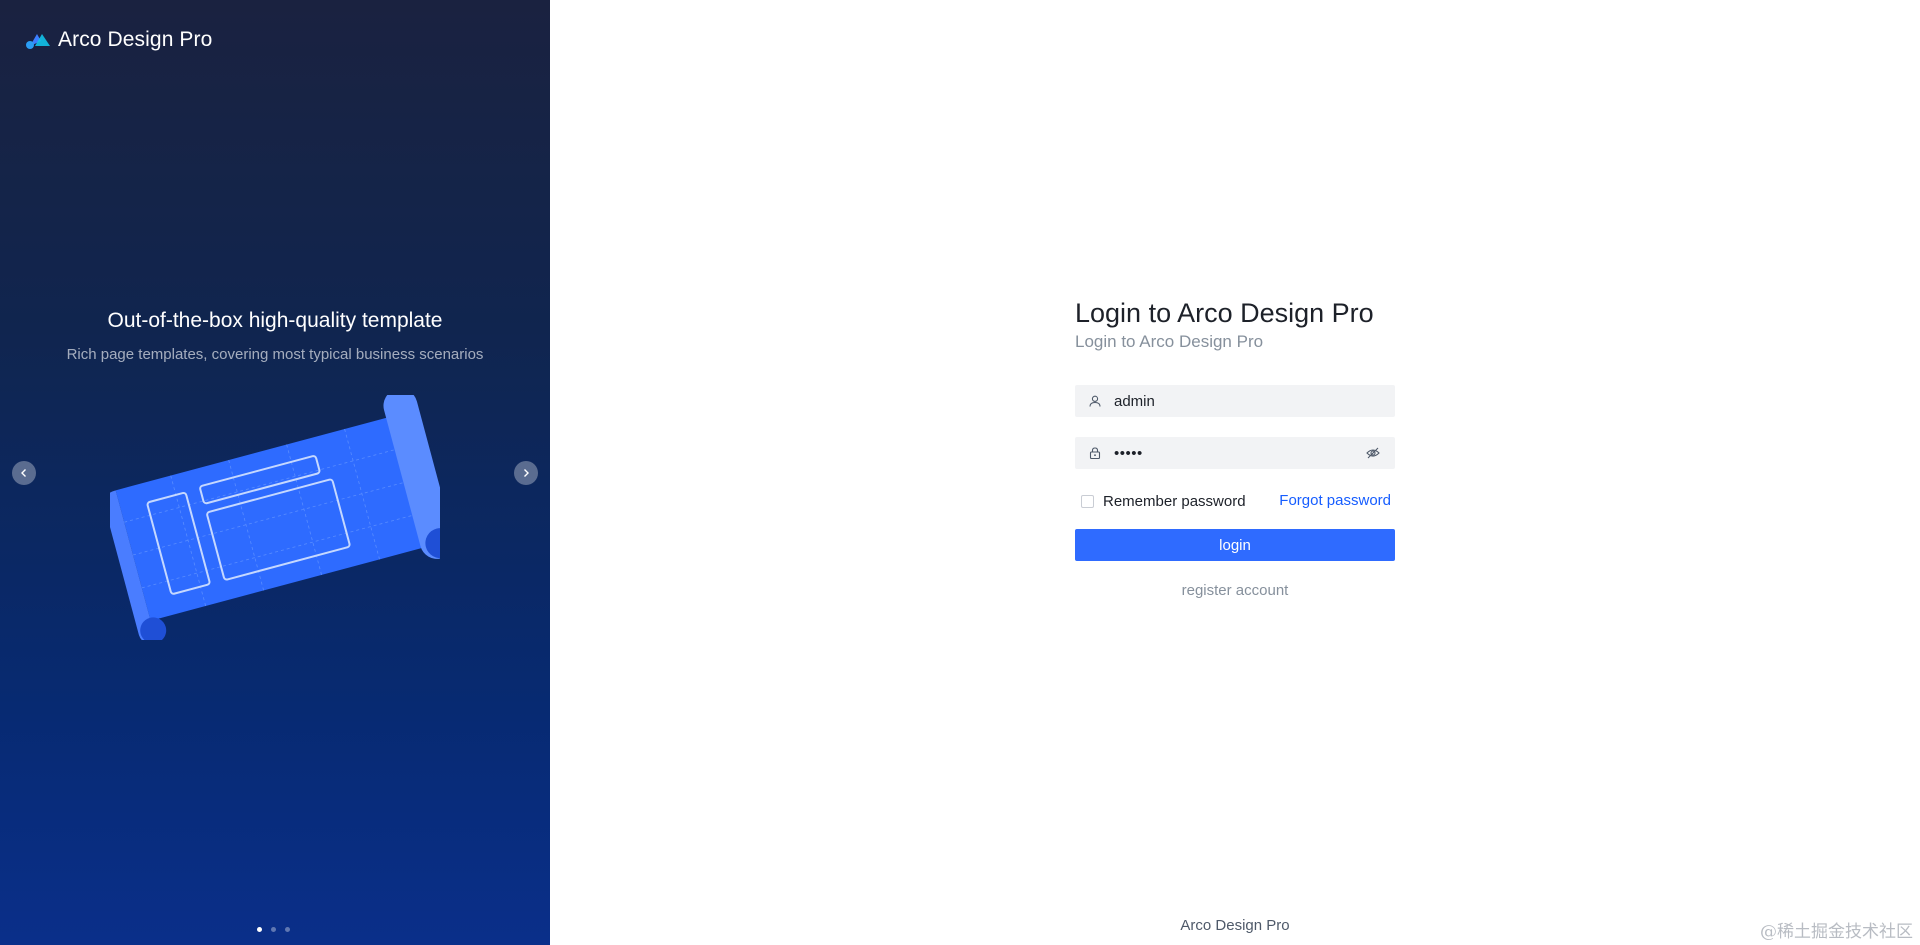  What do you see at coordinates (275, 320) in the screenshot?
I see `carousel-title: Out-of-the-box high-quality template` at bounding box center [275, 320].